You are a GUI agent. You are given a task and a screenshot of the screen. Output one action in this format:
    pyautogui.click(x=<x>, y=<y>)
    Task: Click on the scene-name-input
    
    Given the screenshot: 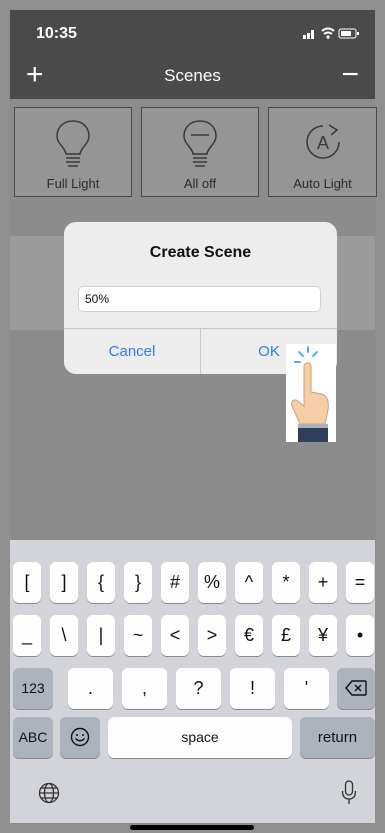 What is the action you would take?
    pyautogui.click(x=199, y=299)
    